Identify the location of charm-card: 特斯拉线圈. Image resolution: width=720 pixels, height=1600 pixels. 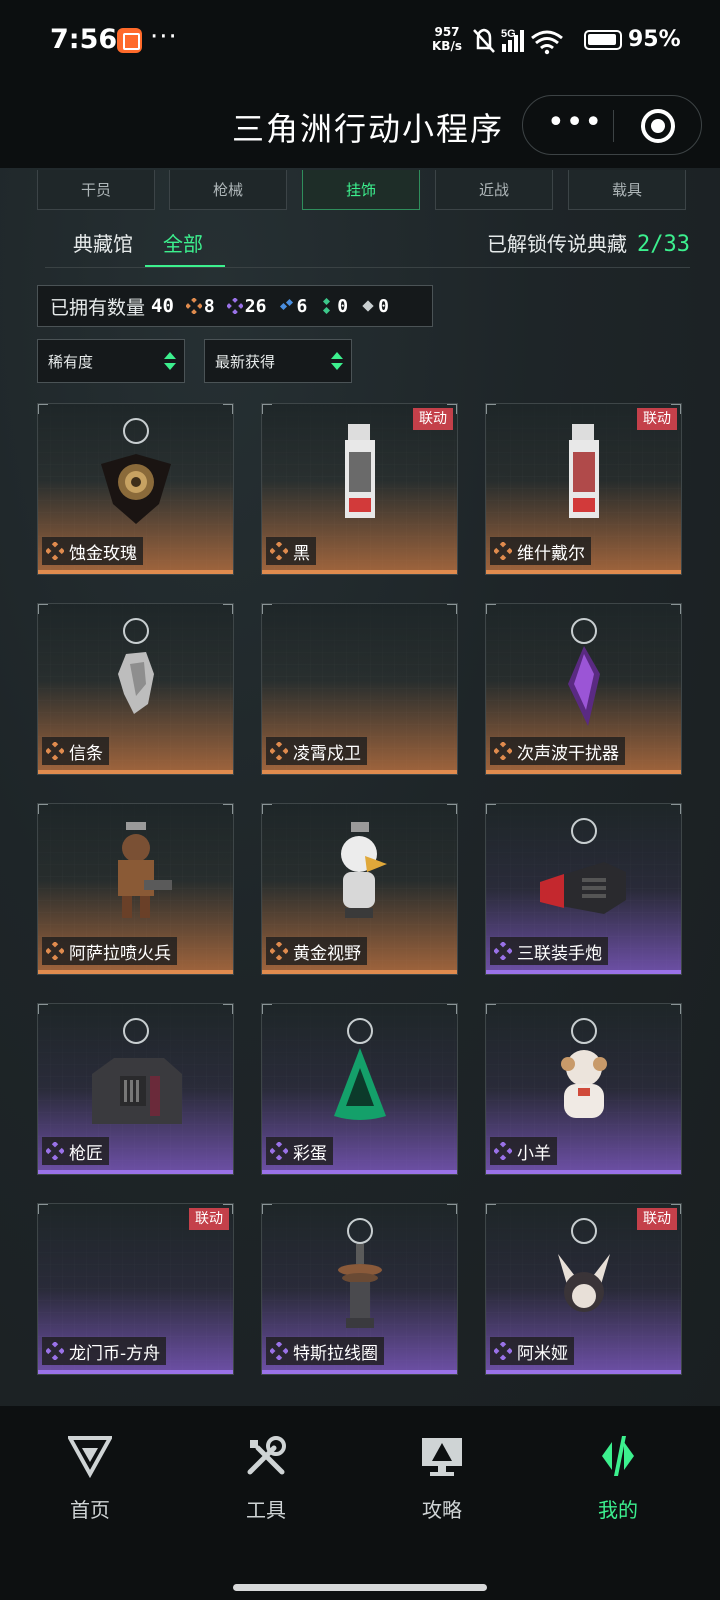
(359, 1289).